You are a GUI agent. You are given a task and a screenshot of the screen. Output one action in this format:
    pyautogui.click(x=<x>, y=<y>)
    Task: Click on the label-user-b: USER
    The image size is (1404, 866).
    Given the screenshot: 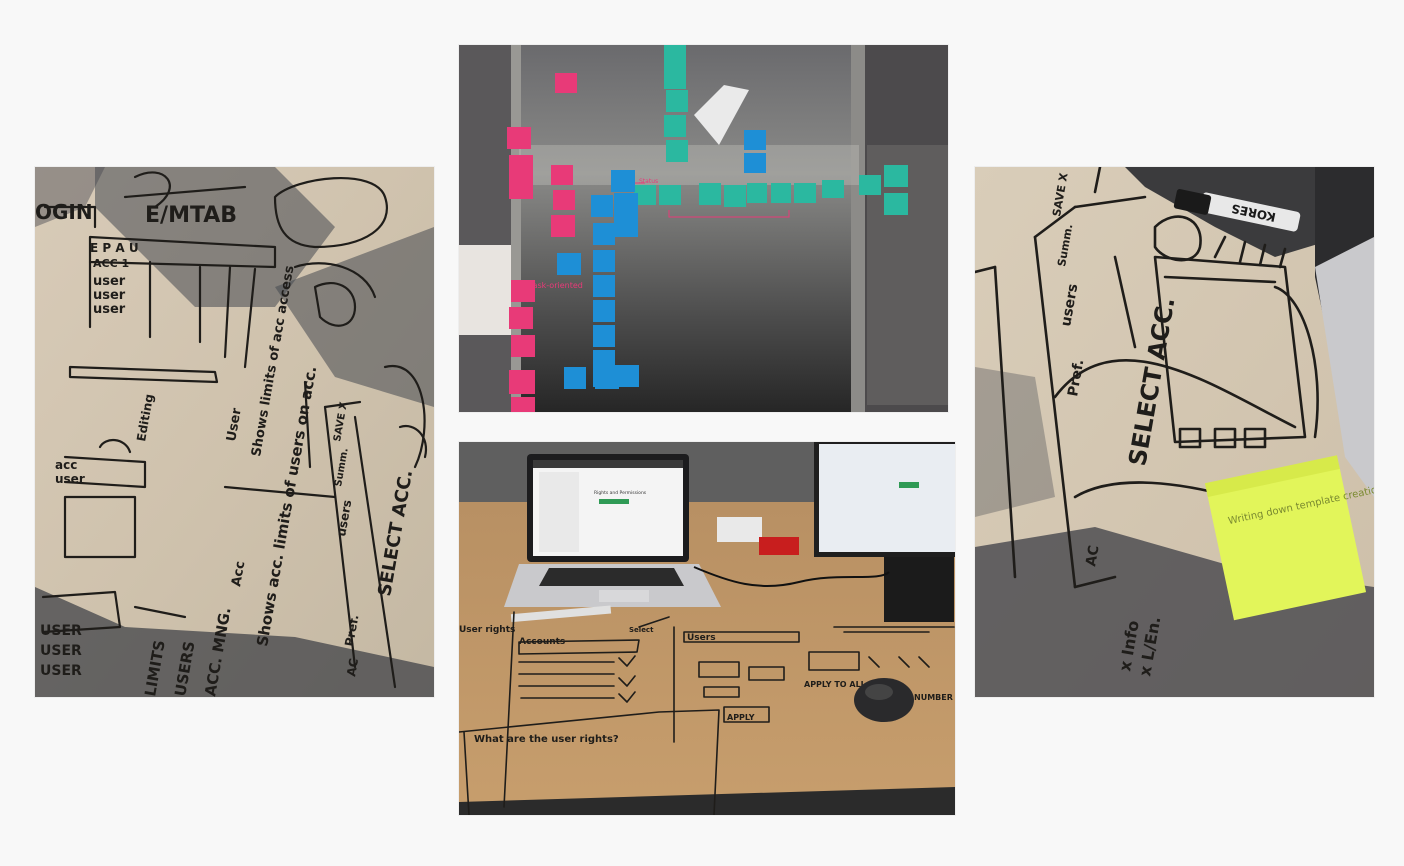 What is the action you would take?
    pyautogui.click(x=61, y=651)
    